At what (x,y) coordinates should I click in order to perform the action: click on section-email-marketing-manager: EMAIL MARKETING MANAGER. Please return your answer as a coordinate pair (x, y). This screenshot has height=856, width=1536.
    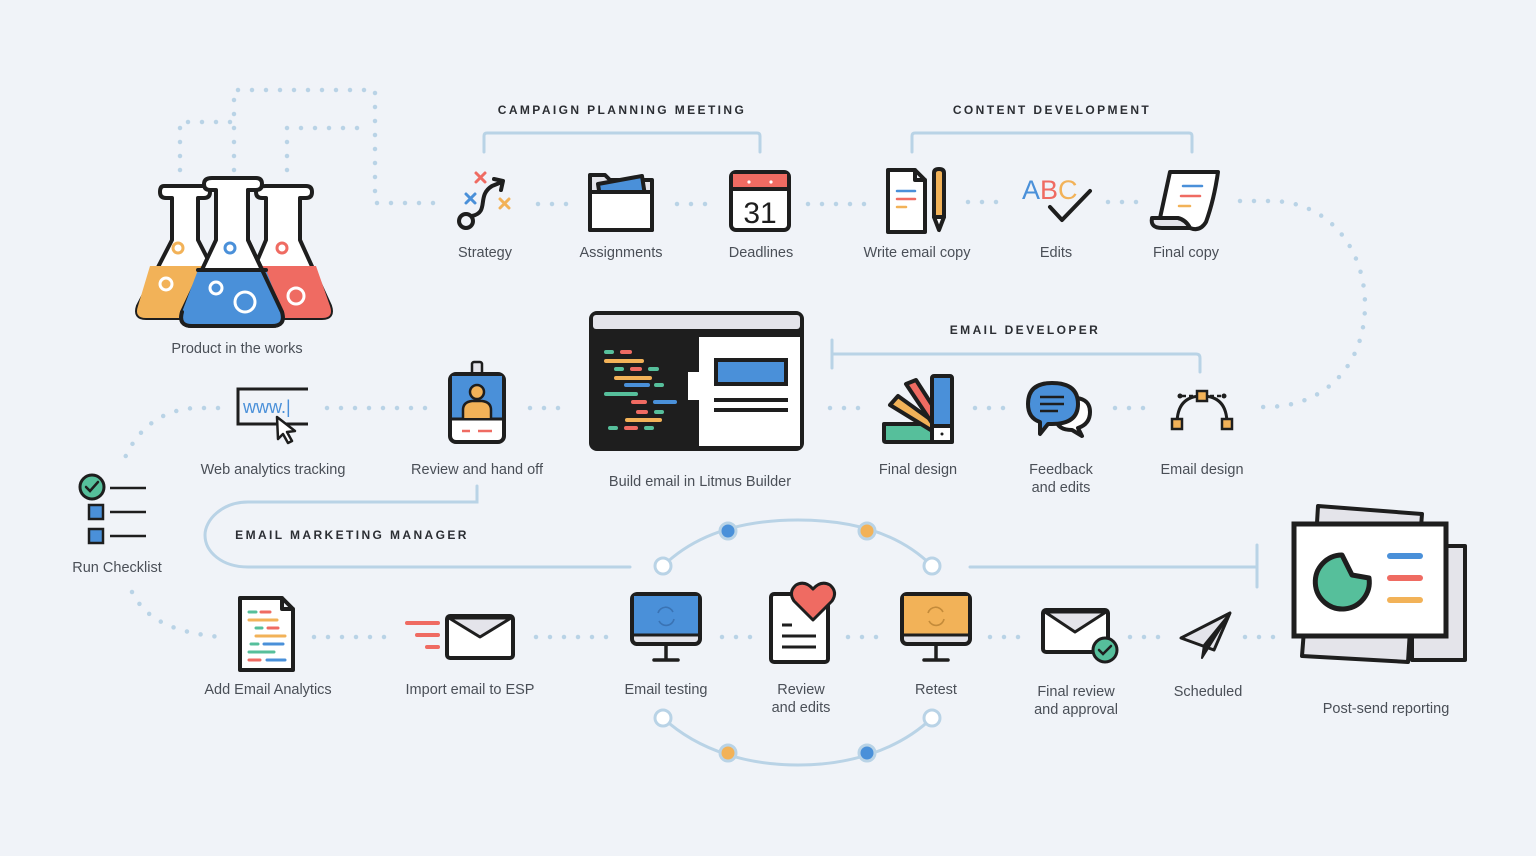
    Looking at the image, I should click on (352, 535).